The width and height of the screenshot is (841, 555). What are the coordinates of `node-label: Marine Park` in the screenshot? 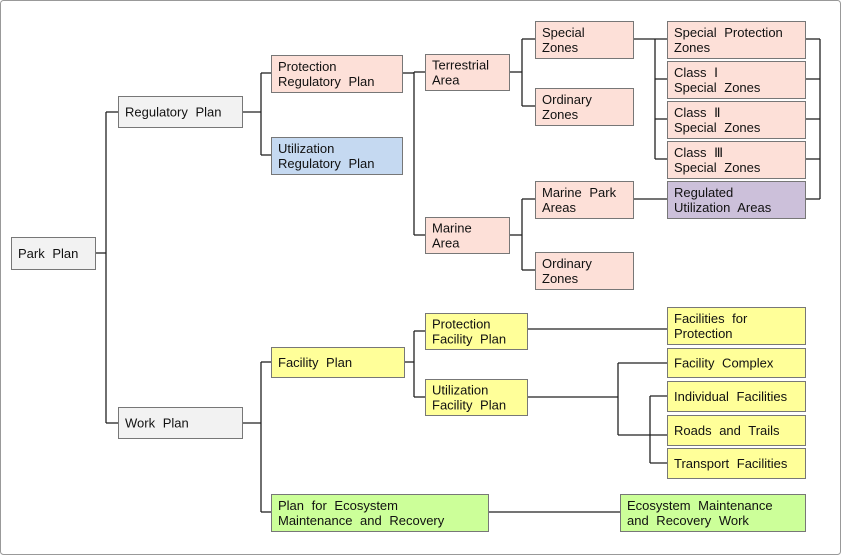 It's located at (579, 192).